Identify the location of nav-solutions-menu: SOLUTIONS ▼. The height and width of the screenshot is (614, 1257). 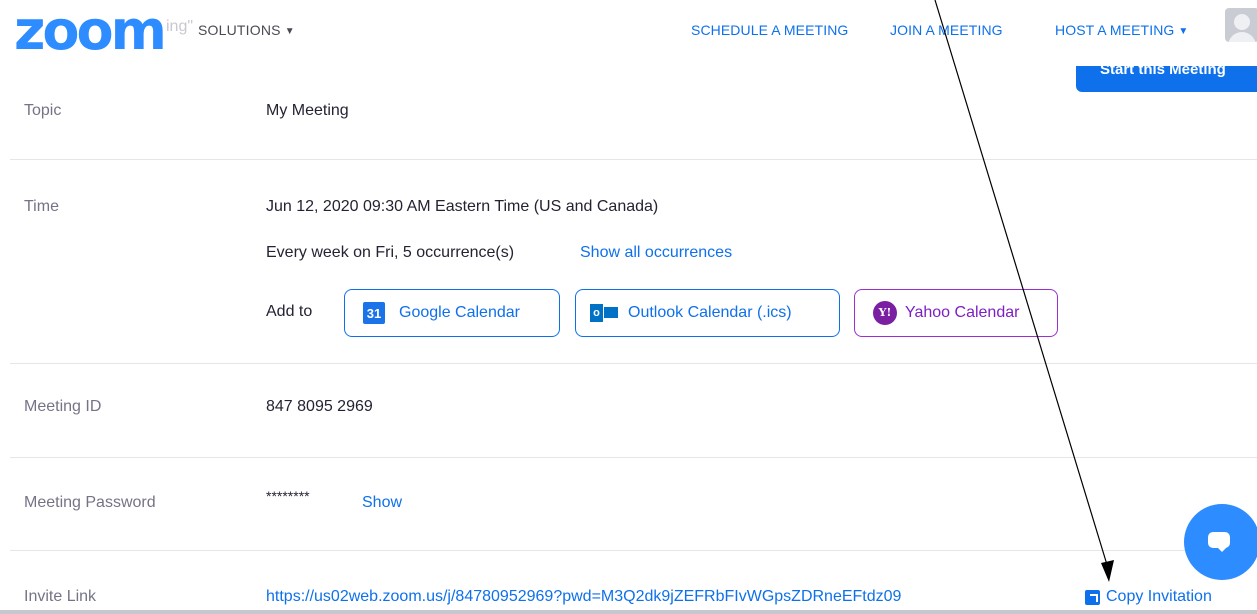
(248, 30).